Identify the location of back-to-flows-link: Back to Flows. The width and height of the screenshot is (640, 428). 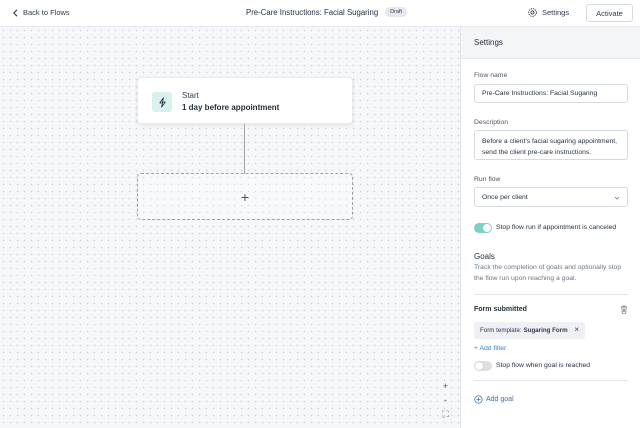
(41, 12).